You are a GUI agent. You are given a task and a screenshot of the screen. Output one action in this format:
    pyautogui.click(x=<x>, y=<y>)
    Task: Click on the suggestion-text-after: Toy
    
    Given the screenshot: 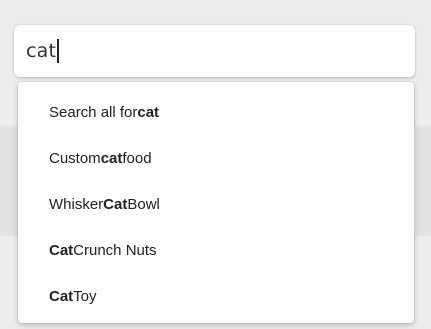 What is the action you would take?
    pyautogui.click(x=85, y=296)
    